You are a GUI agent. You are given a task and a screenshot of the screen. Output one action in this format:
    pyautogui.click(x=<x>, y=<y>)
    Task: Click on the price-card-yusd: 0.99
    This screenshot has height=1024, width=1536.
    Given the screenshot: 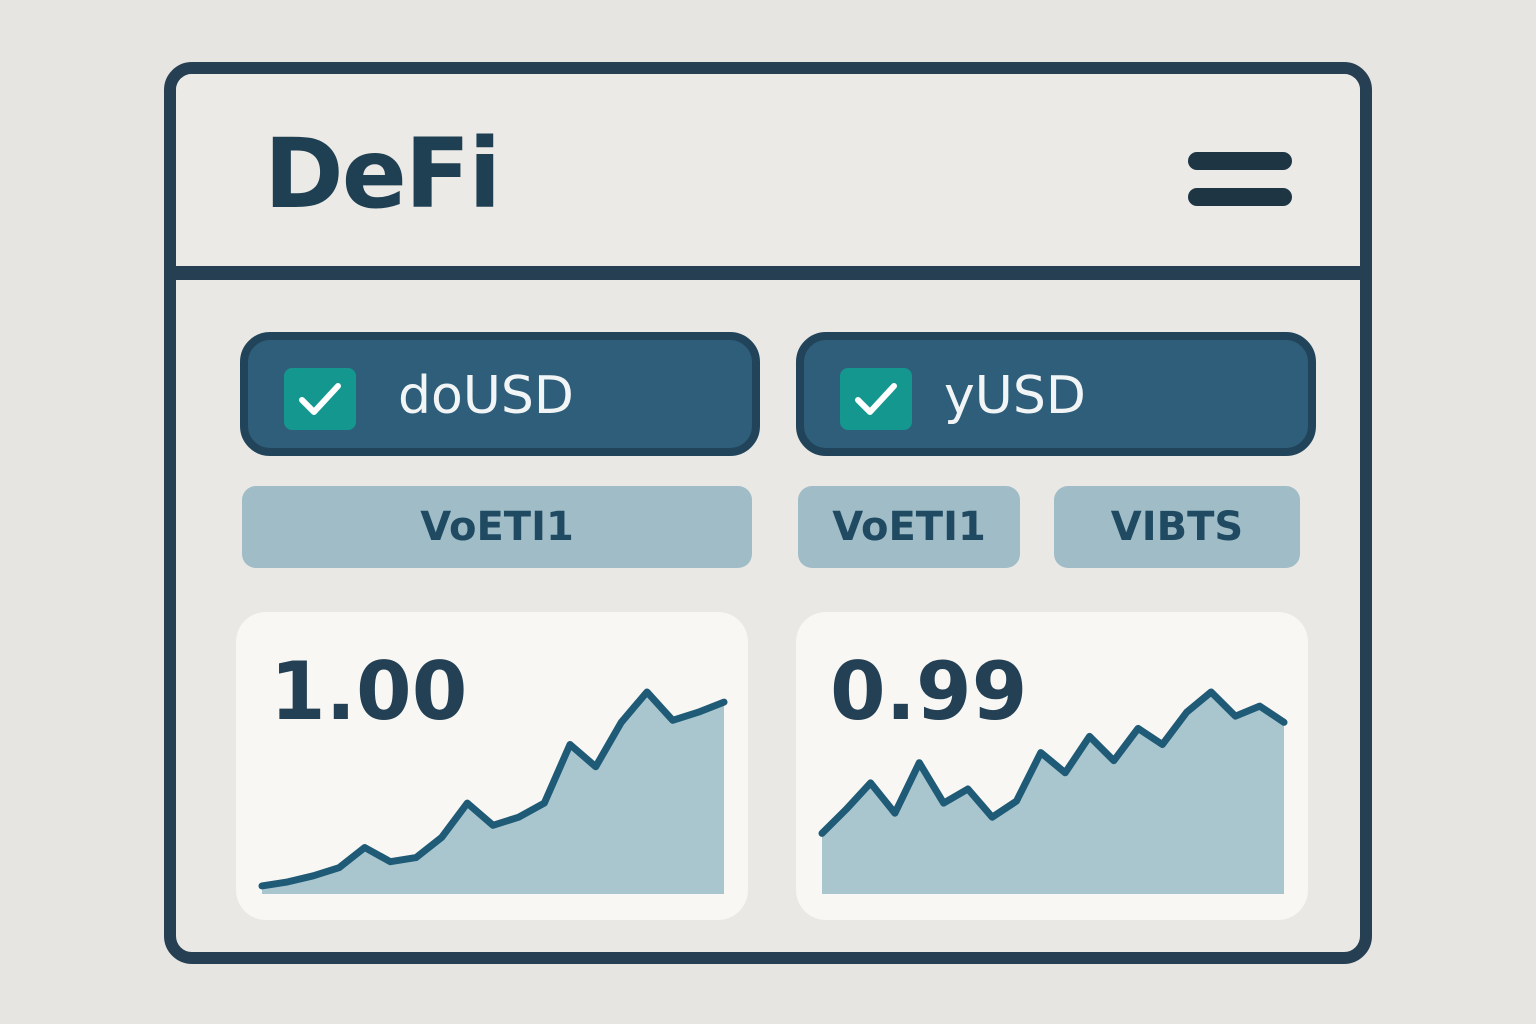 What is the action you would take?
    pyautogui.click(x=1052, y=766)
    